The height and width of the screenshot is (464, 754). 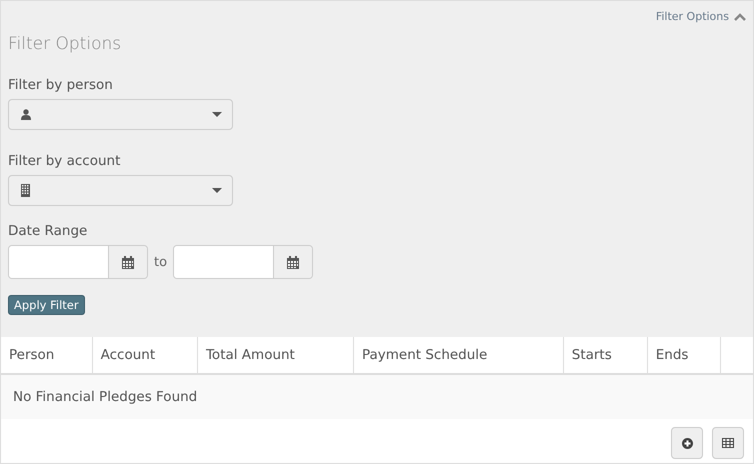 What do you see at coordinates (740, 16) in the screenshot?
I see `chevron-icon` at bounding box center [740, 16].